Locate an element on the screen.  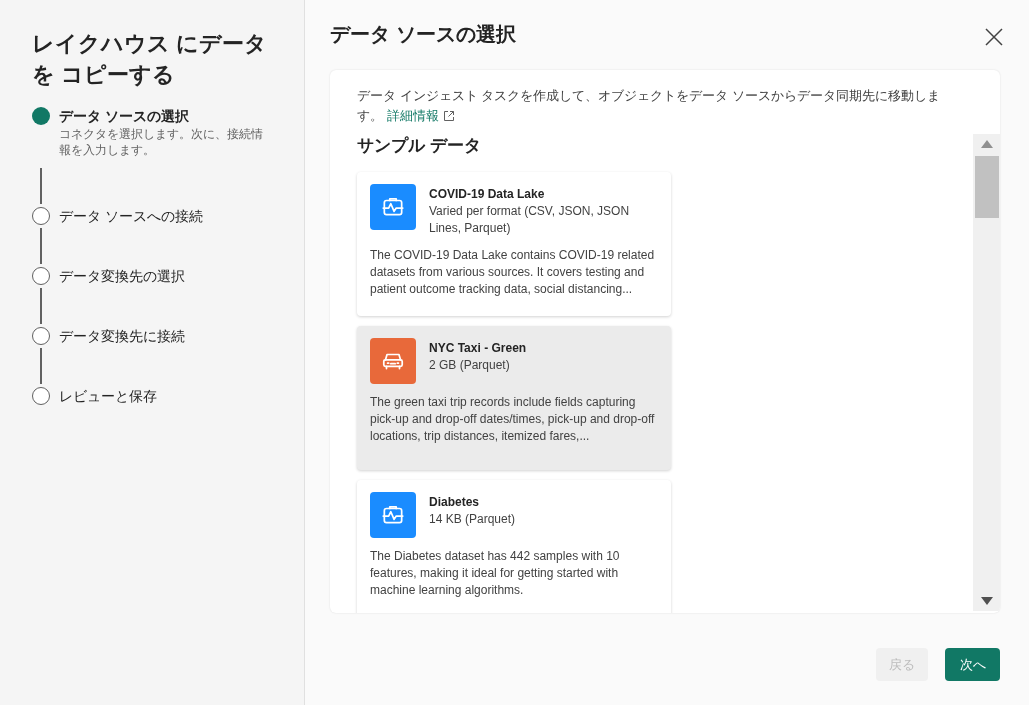
dataset-name: NYC Taxi - Green is located at coordinates (478, 348).